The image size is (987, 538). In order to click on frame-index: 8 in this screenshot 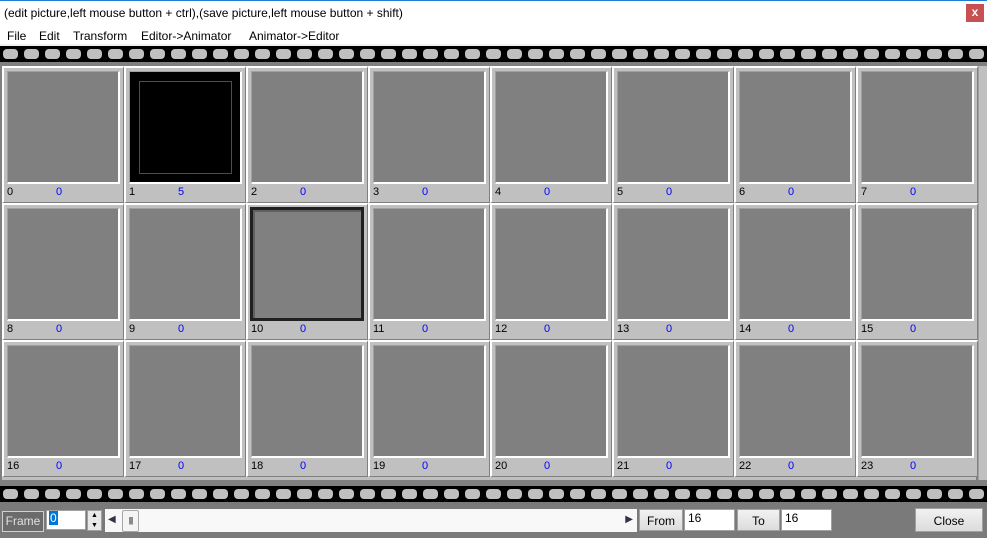, I will do `click(10, 329)`.